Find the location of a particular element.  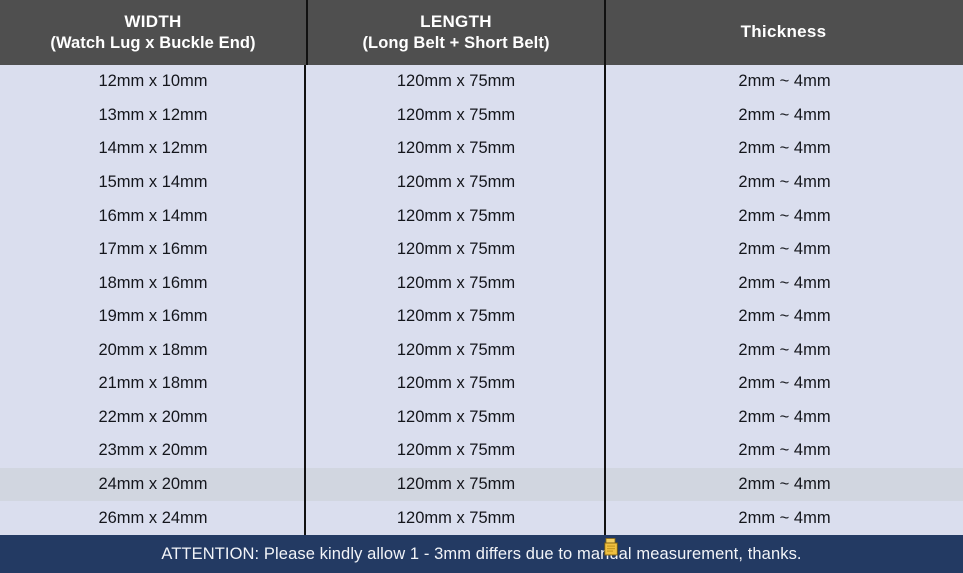

header-width-subtitle: (Watch Lug x Buckle End) is located at coordinates (153, 42).